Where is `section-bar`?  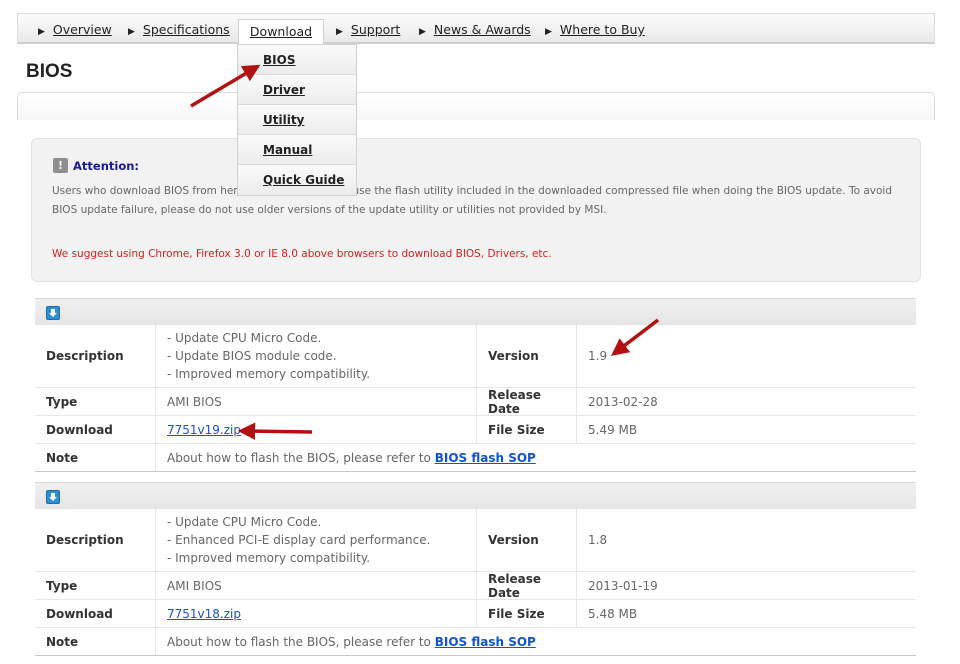
section-bar is located at coordinates (476, 106).